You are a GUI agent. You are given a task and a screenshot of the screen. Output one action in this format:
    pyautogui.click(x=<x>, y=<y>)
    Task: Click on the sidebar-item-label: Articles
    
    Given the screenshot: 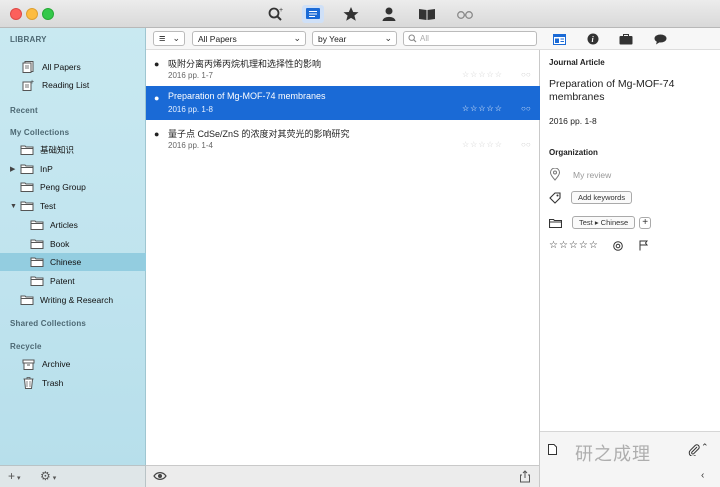 What is the action you would take?
    pyautogui.click(x=64, y=224)
    